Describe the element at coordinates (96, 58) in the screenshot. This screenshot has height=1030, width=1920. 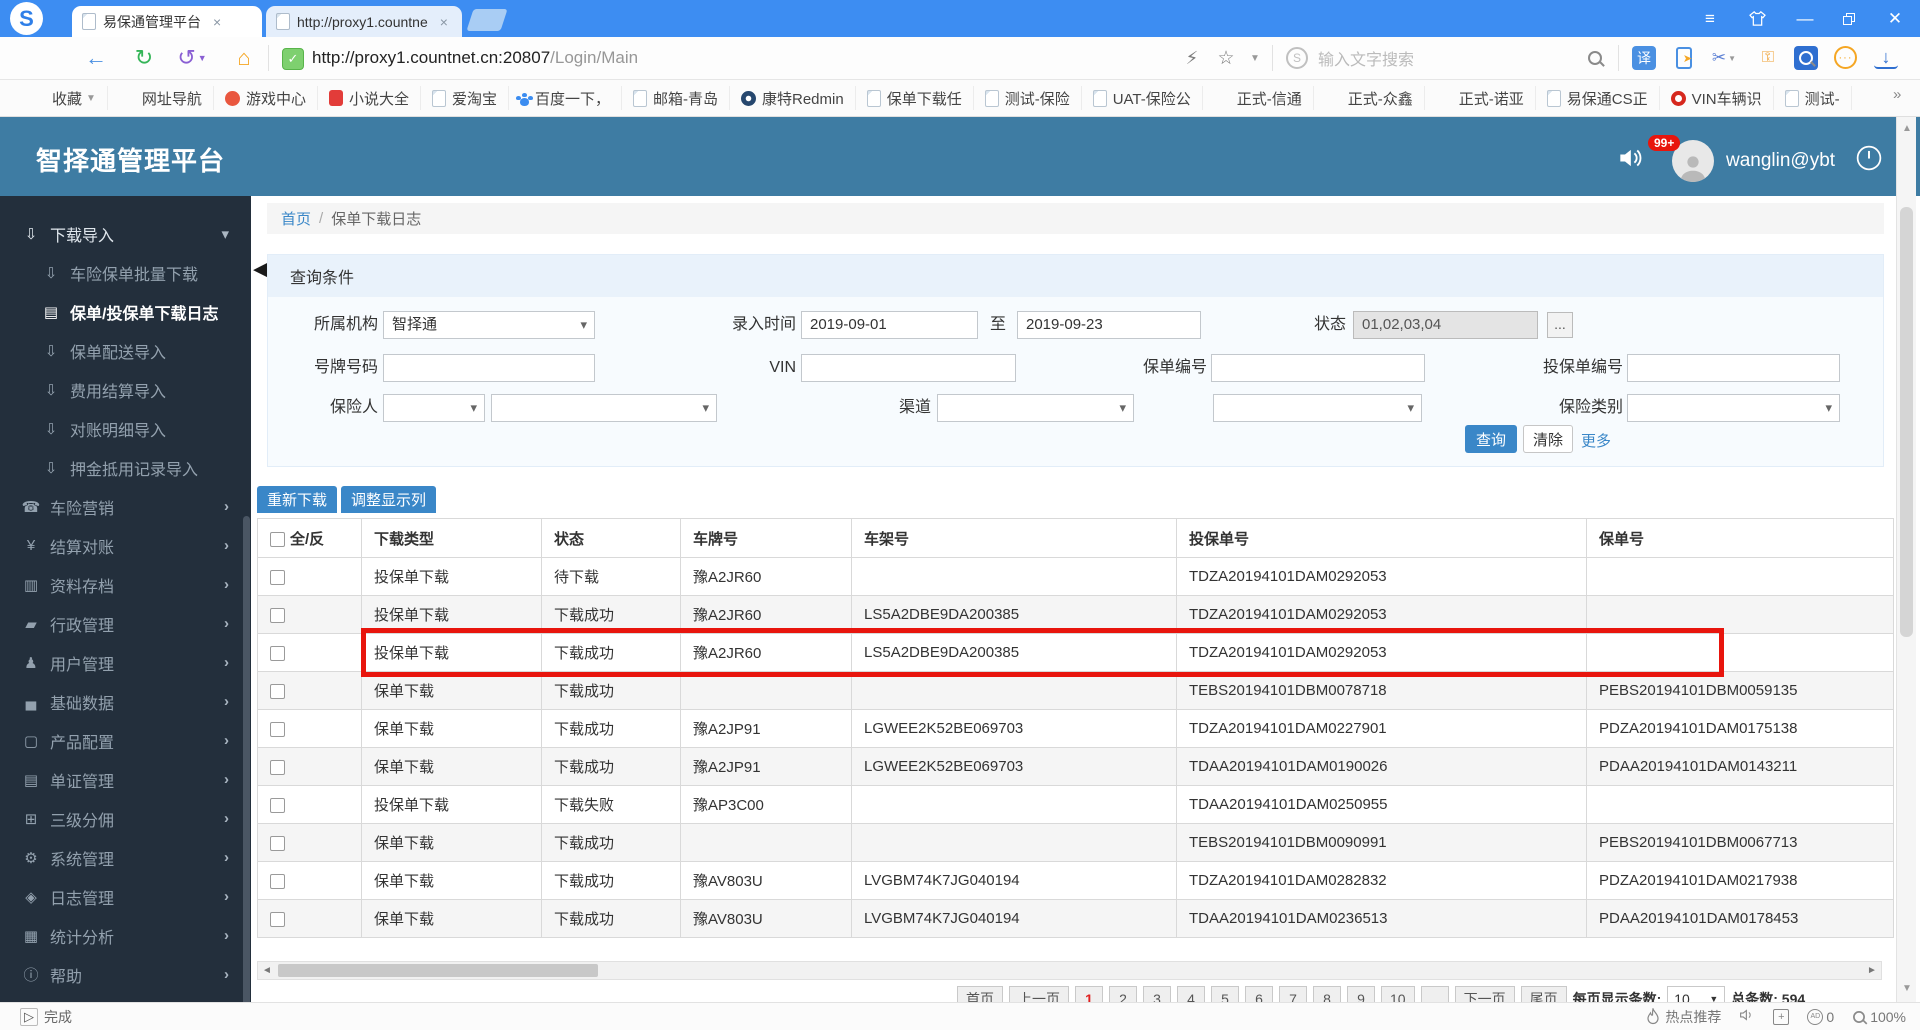
I see `back-icon: ←` at that location.